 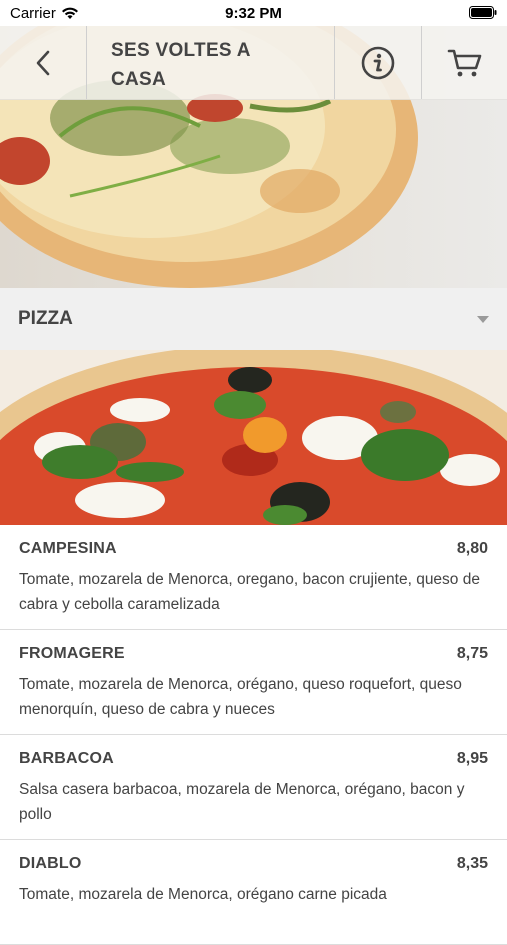 What do you see at coordinates (139, 79) in the screenshot?
I see `restaurant-title-line2: CASA` at bounding box center [139, 79].